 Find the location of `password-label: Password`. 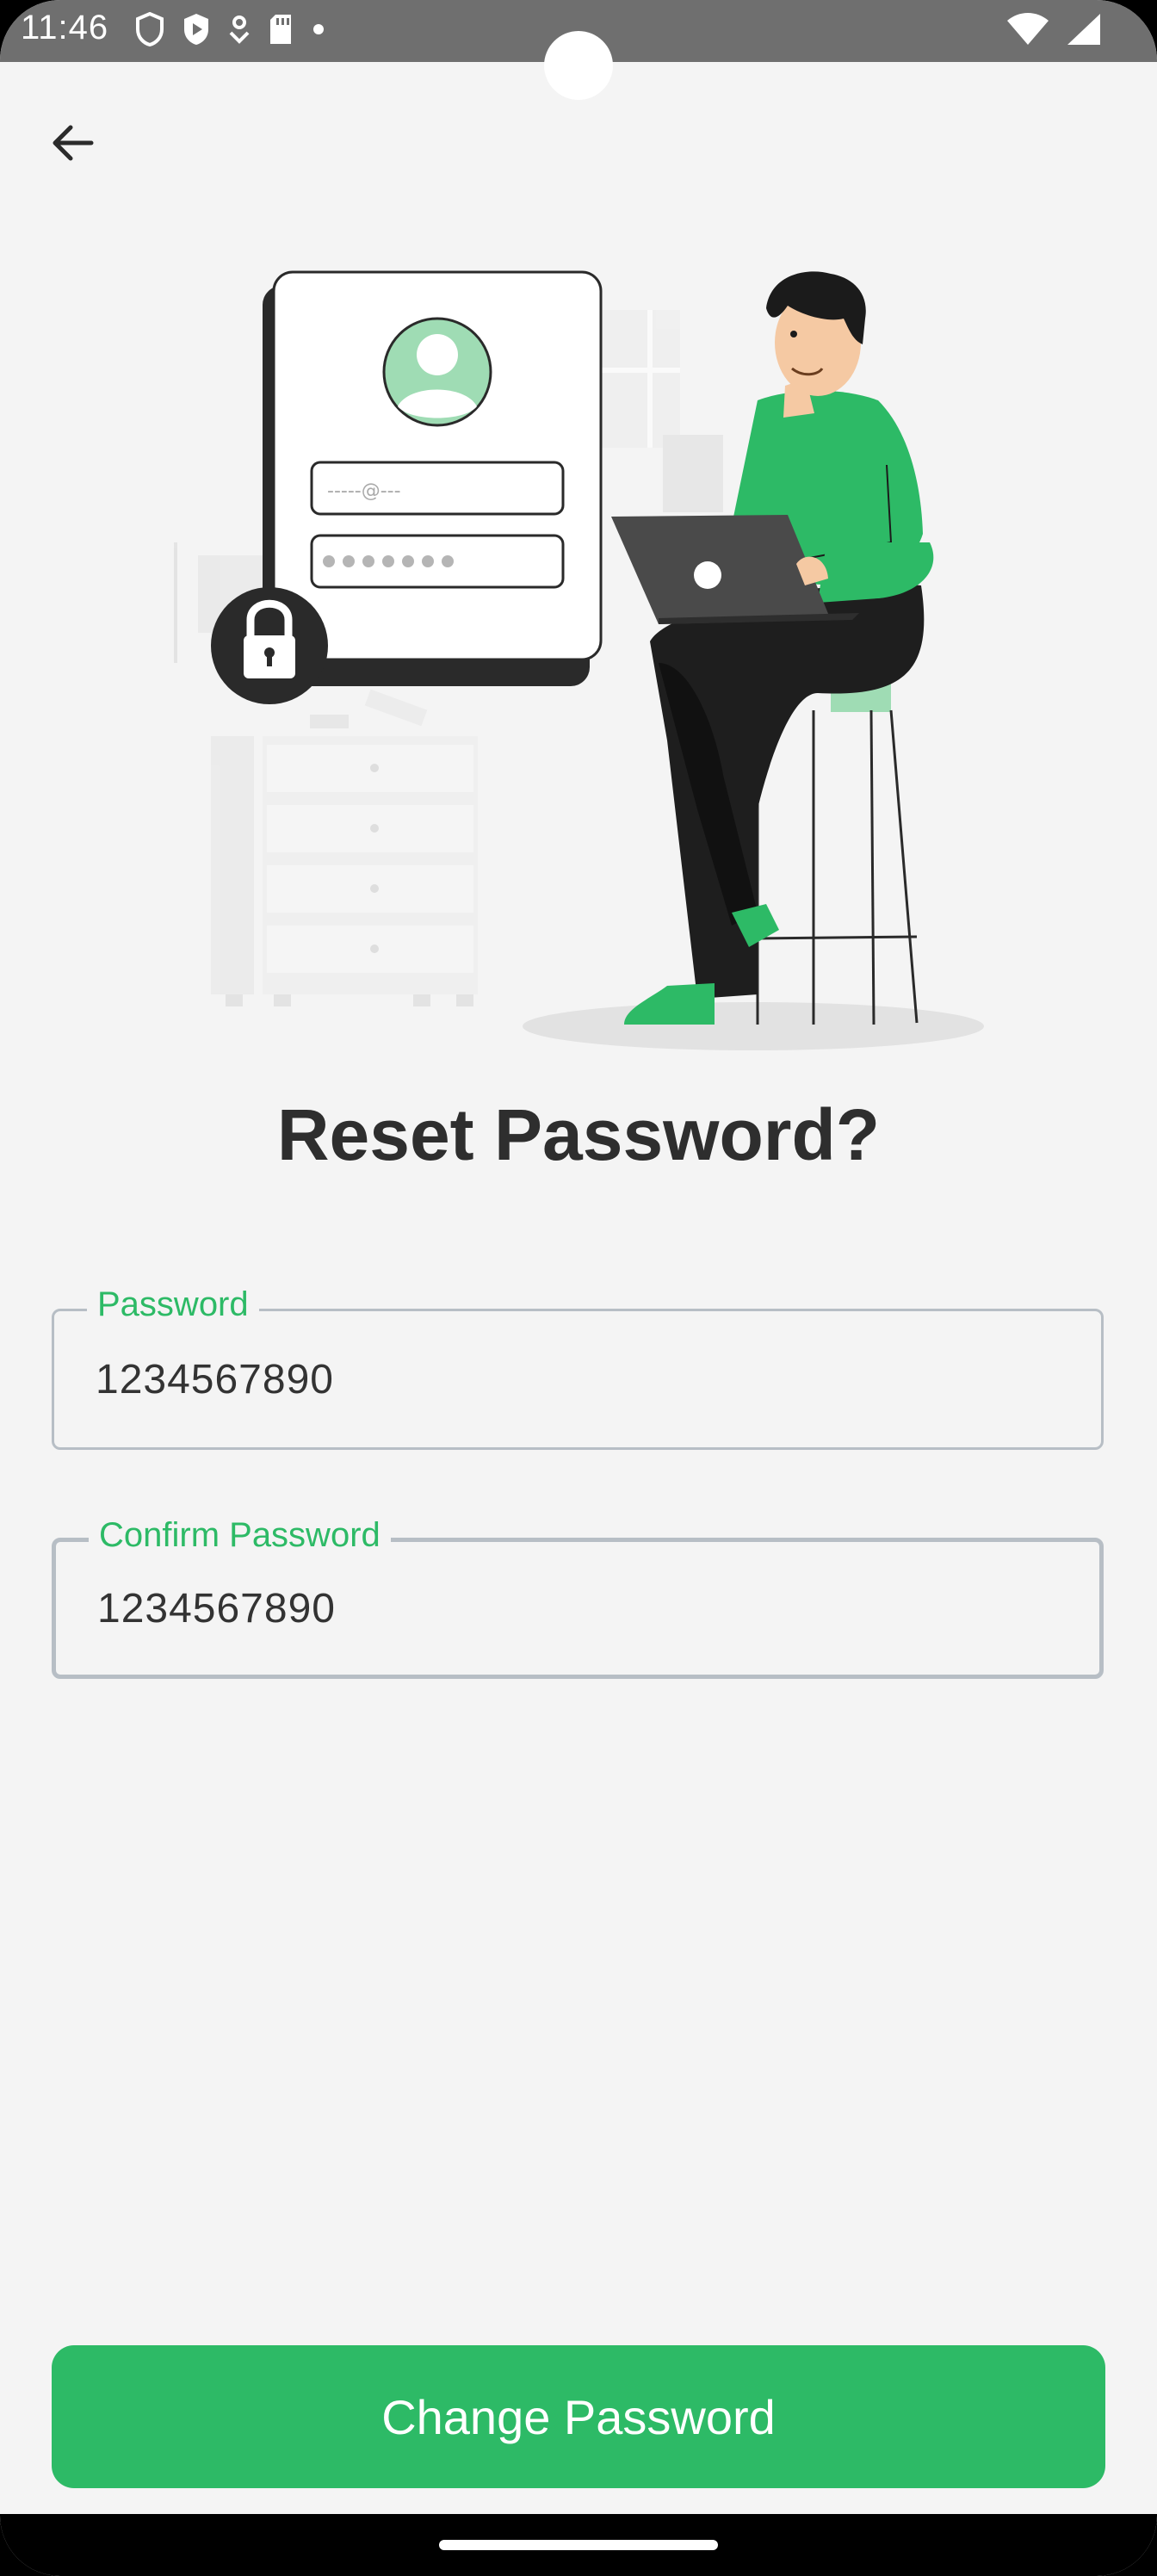

password-label: Password is located at coordinates (173, 1305).